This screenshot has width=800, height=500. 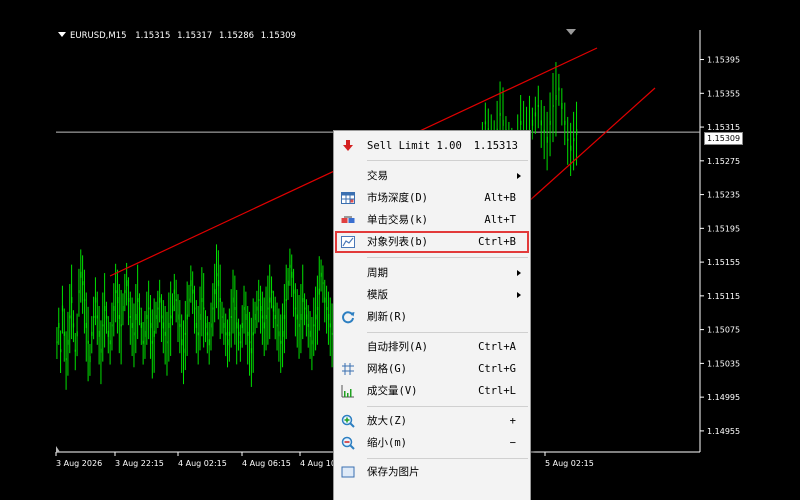 What do you see at coordinates (723, 296) in the screenshot?
I see `price-label: 1.15115` at bounding box center [723, 296].